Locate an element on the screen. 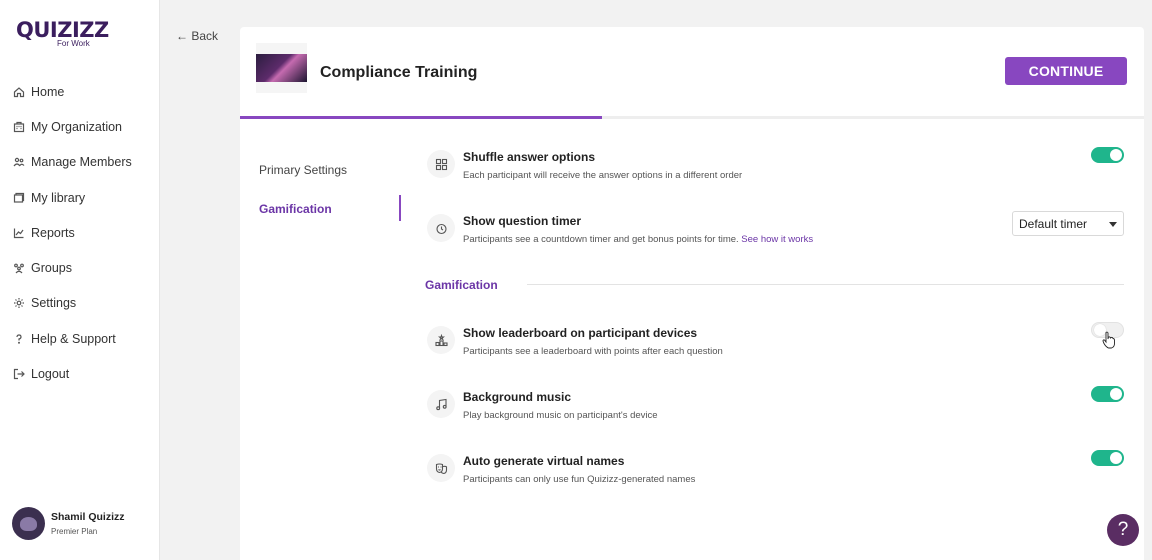 The height and width of the screenshot is (560, 1152). continue-button: CONTINUE is located at coordinates (1066, 71).